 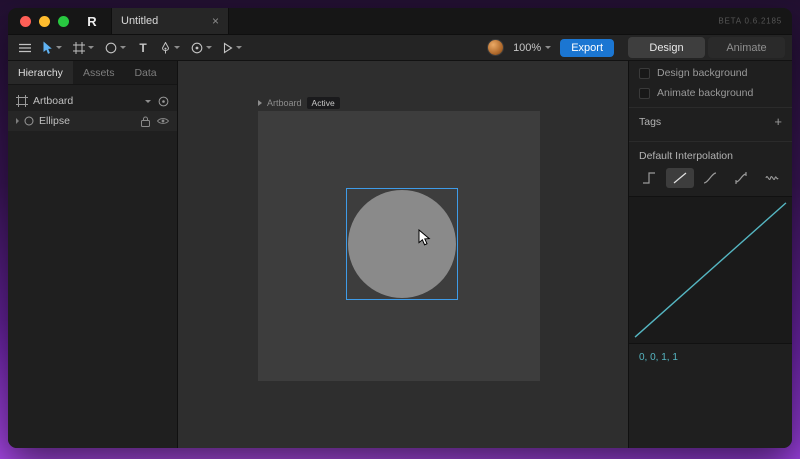 I want to click on add-tag-button: +, so click(x=778, y=121).